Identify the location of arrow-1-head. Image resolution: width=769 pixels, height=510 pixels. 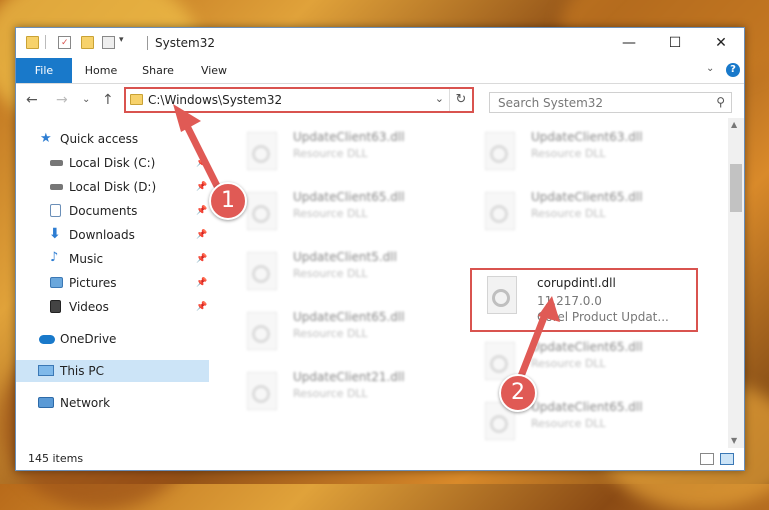
(187, 118).